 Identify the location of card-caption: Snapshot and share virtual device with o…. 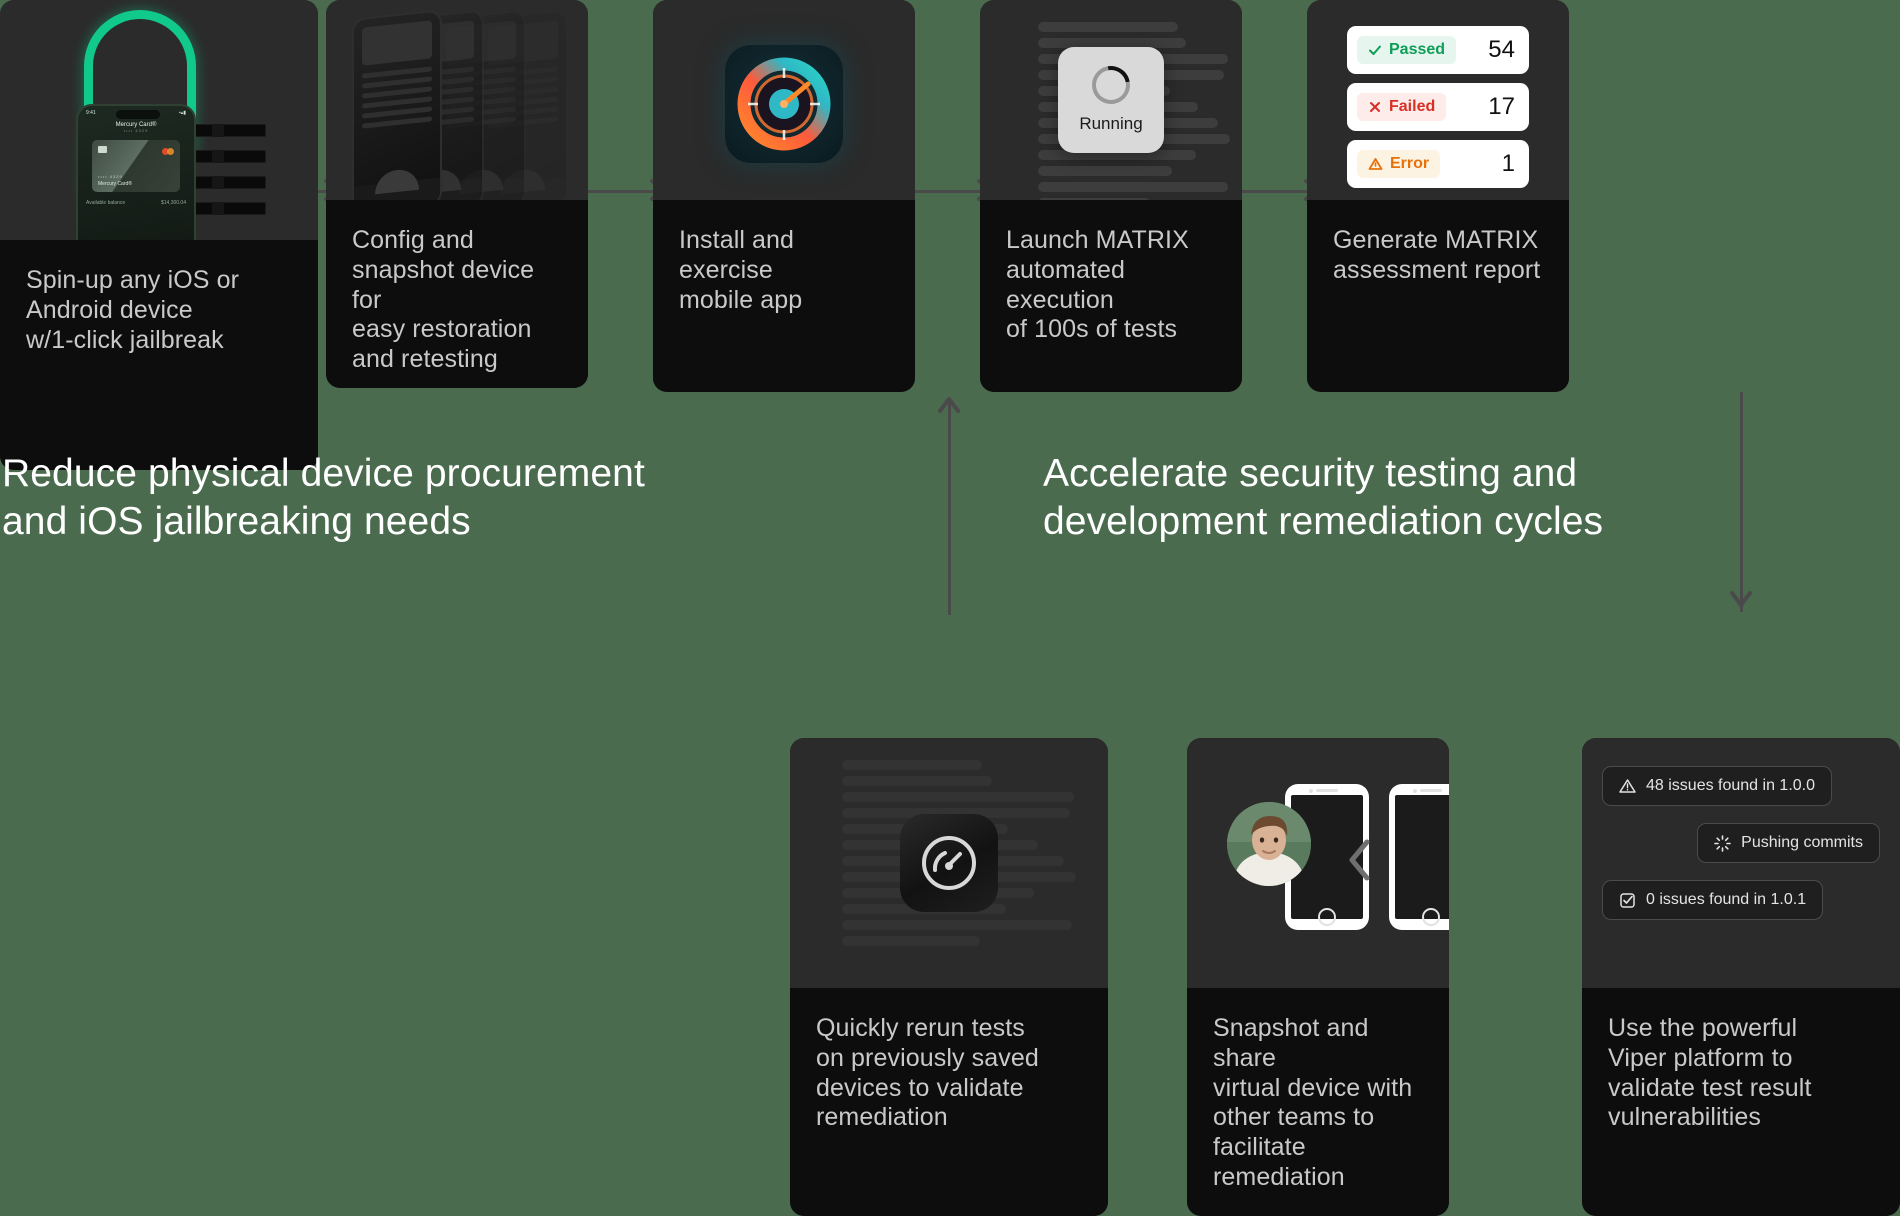
(1318, 1102).